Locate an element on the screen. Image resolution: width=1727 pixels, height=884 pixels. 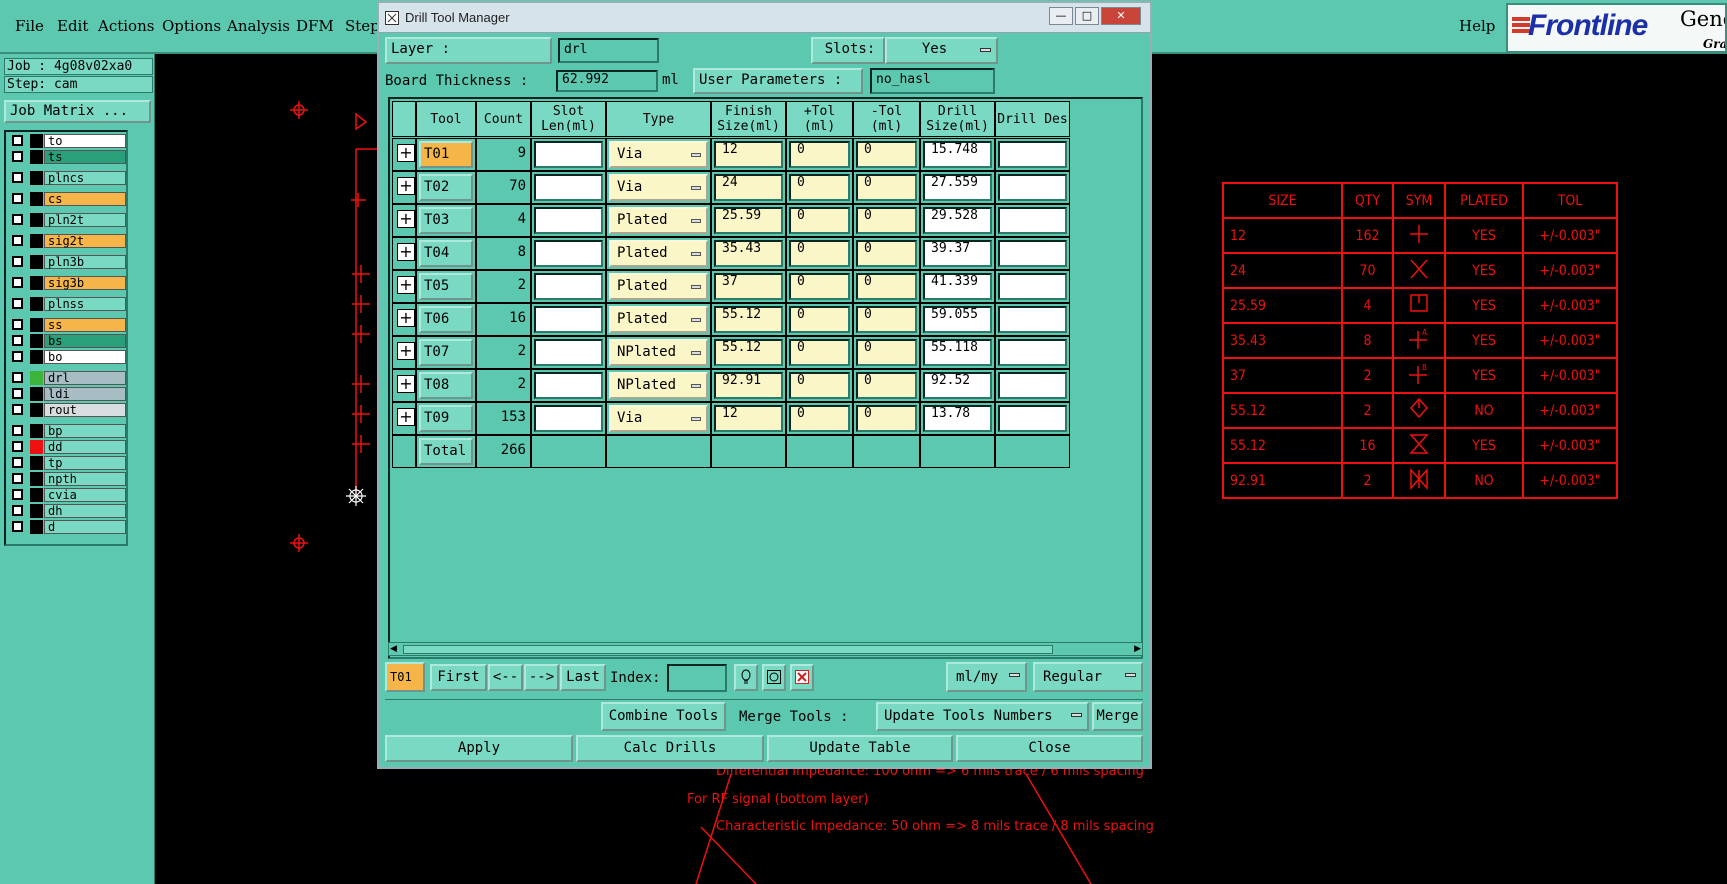
layer-row: rout is located at coordinates (67, 410).